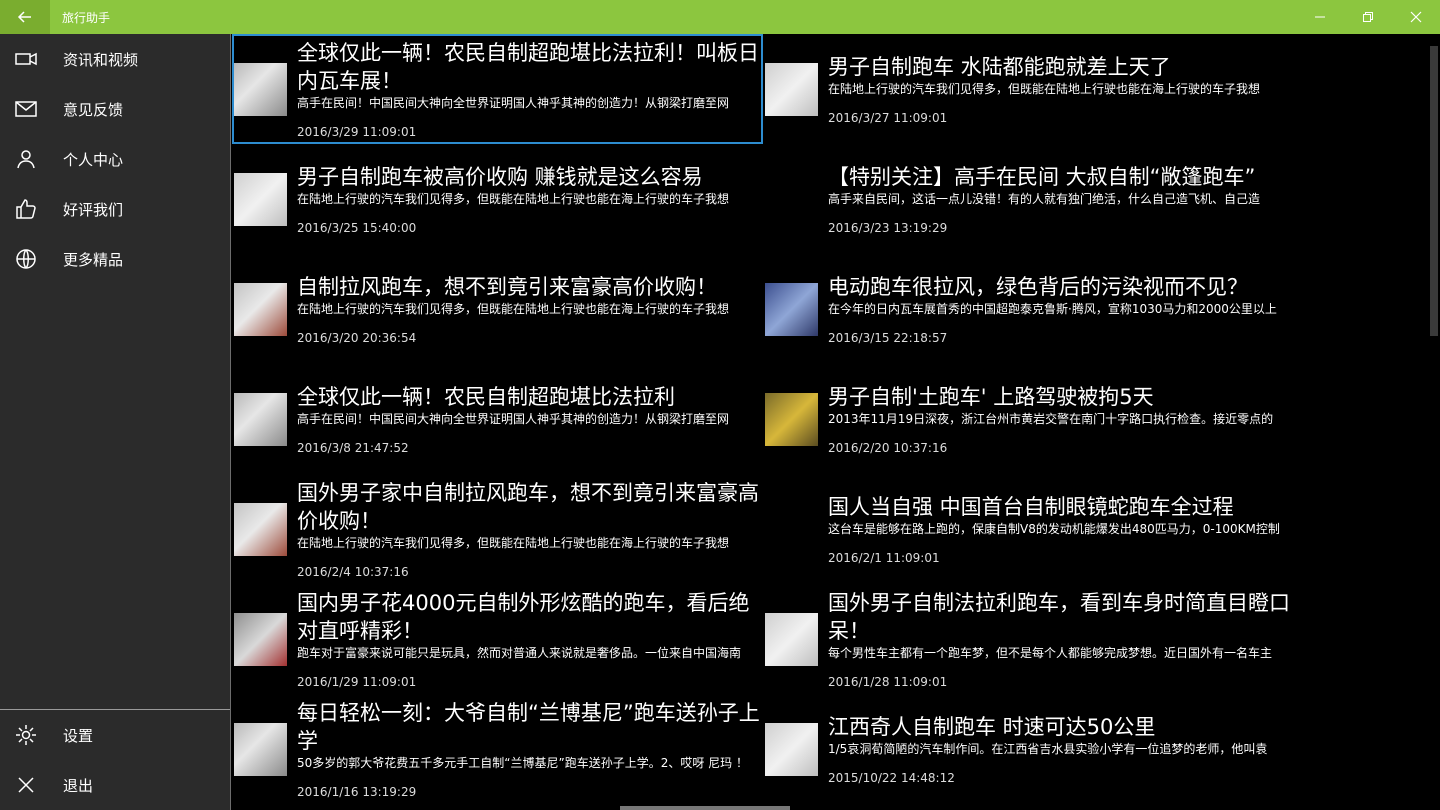  Describe the element at coordinates (1059, 617) in the screenshot. I see `article-headline: 国外男子自制法拉利跑车，看到车身时简直目瞪口呆！` at that location.